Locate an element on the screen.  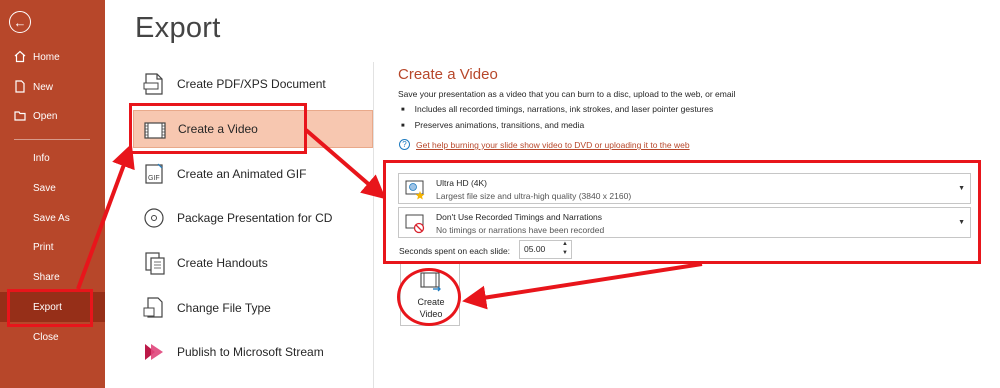
stream-icon is located at coordinates (154, 352).